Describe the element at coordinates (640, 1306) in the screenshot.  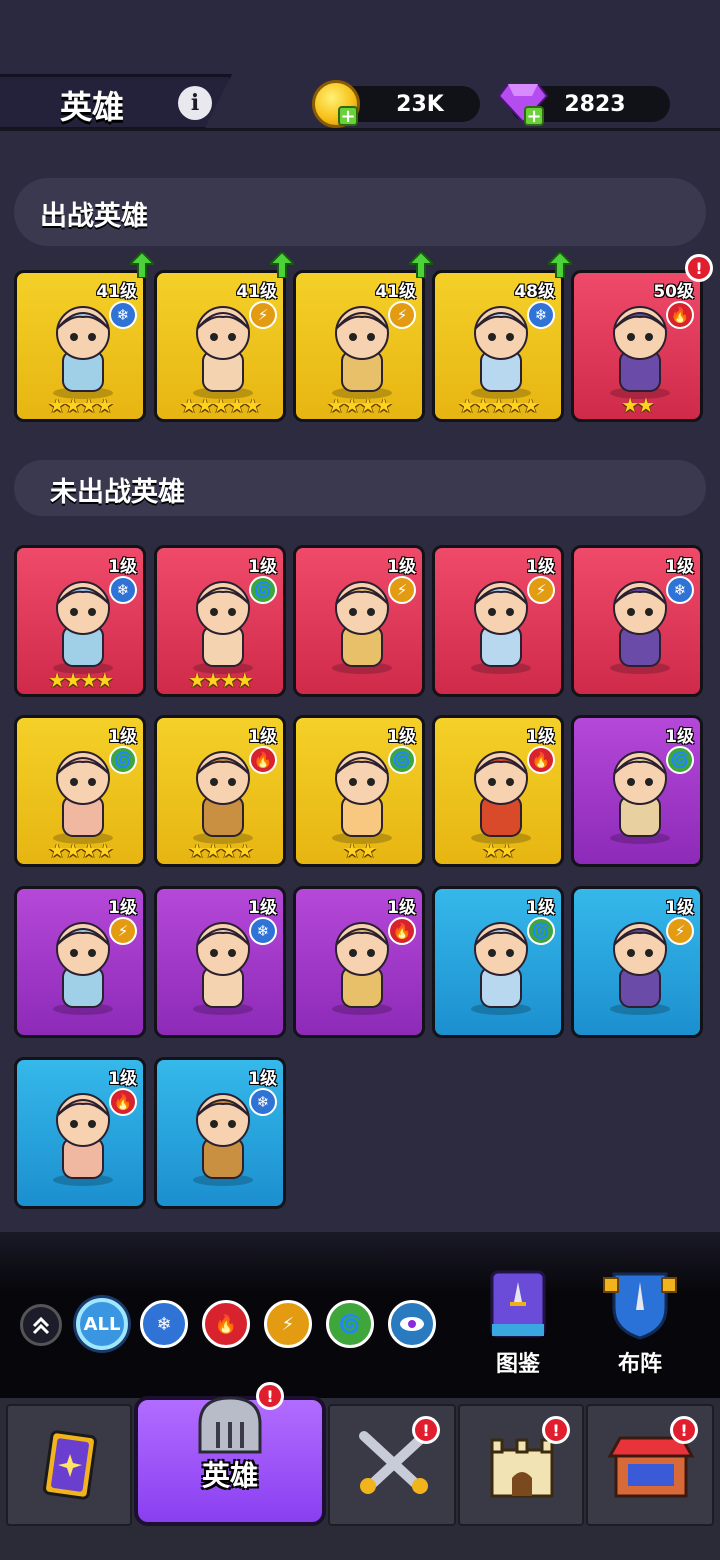
I see `shield-icon` at that location.